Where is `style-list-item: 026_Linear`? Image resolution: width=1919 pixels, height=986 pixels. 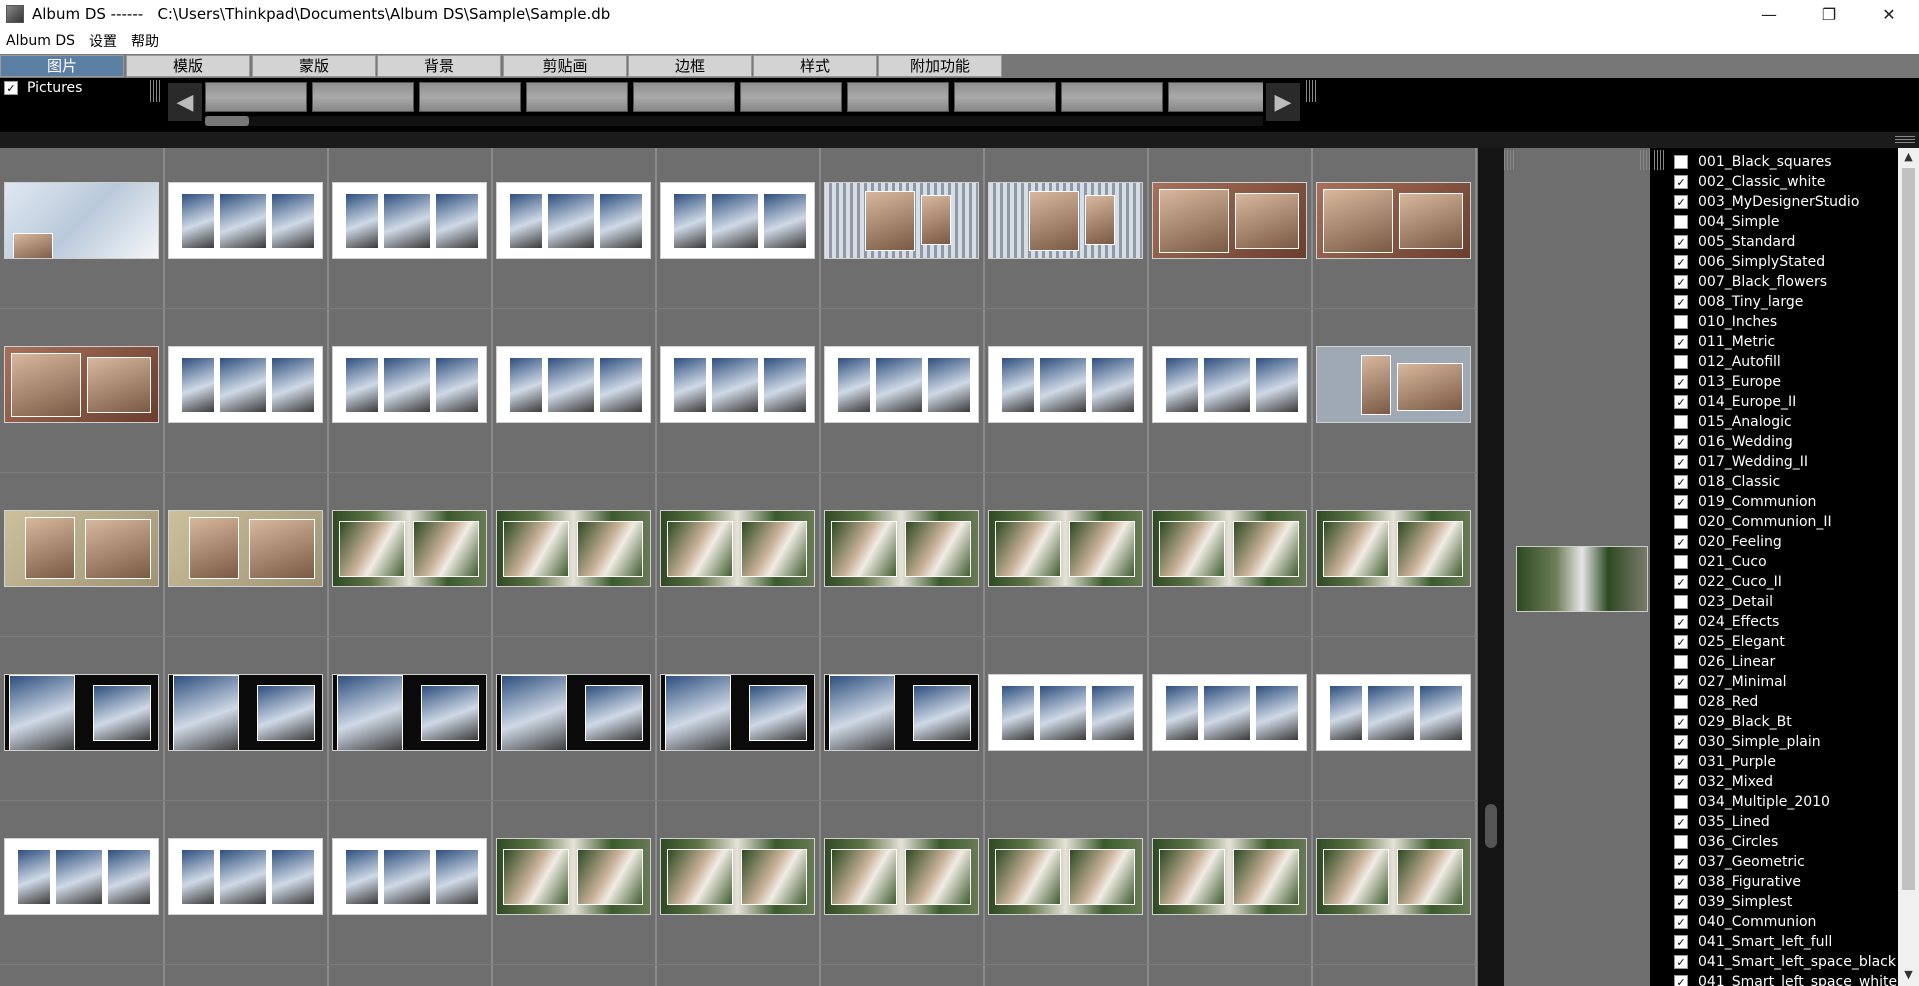
style-list-item: 026_Linear is located at coordinates (1724, 662).